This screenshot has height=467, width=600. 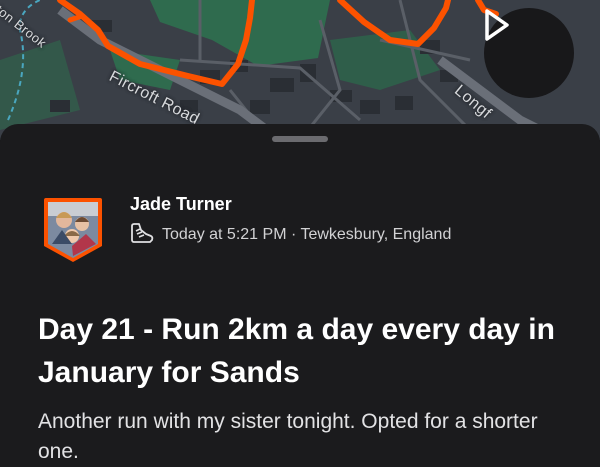 I want to click on activity-date-location: Today at 5:21 PM · Tewkesbury, England, so click(x=307, y=234).